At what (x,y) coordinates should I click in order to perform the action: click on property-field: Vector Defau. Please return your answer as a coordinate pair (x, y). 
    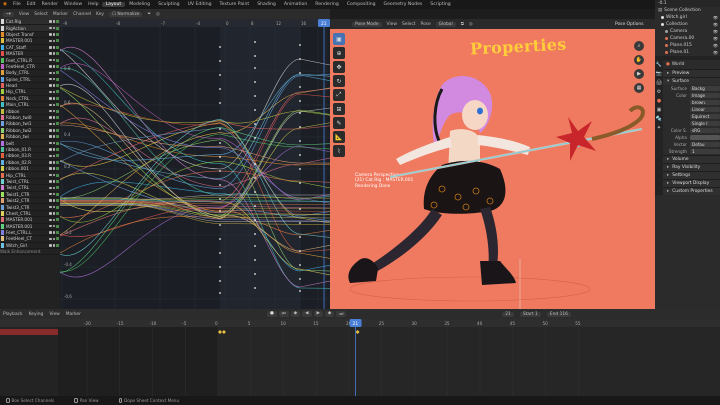
    Looking at the image, I should click on (691, 144).